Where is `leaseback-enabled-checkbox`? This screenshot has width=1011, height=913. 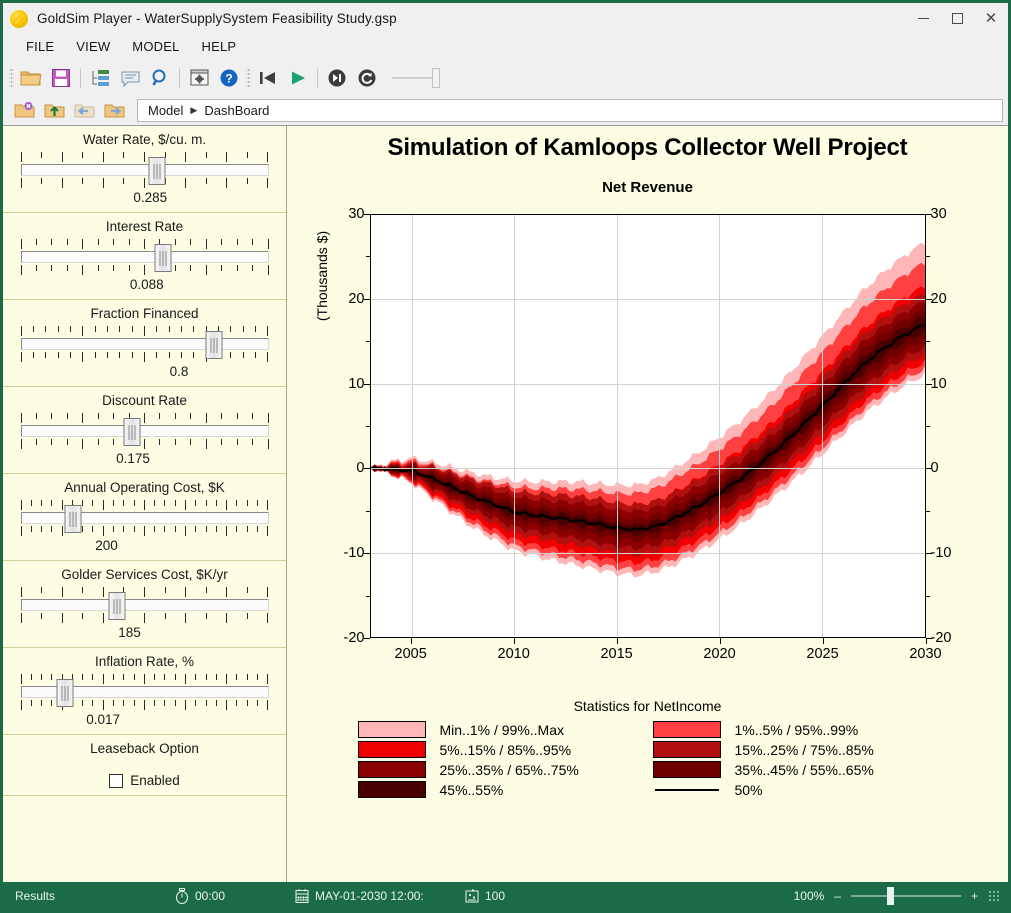 leaseback-enabled-checkbox is located at coordinates (116, 780).